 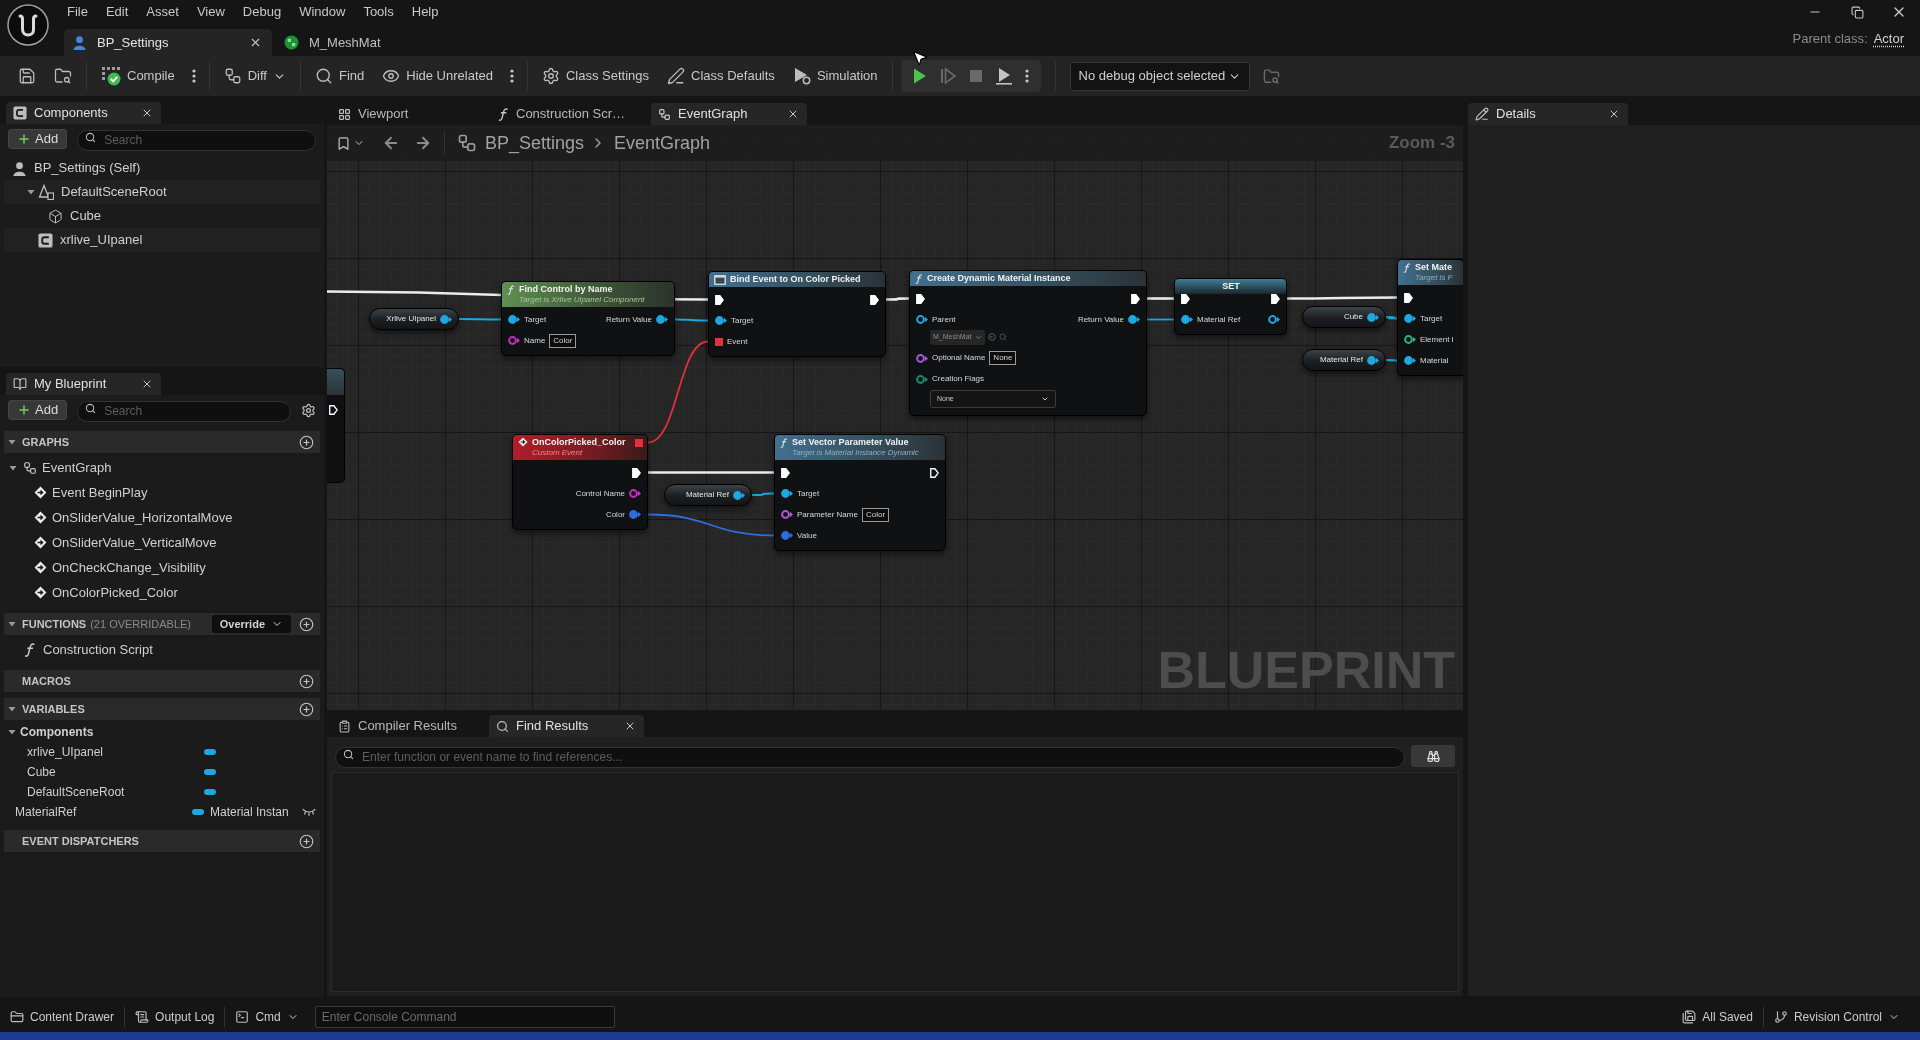 What do you see at coordinates (162, 567) in the screenshot?
I see `event-item: OnCheckChange_Visibility` at bounding box center [162, 567].